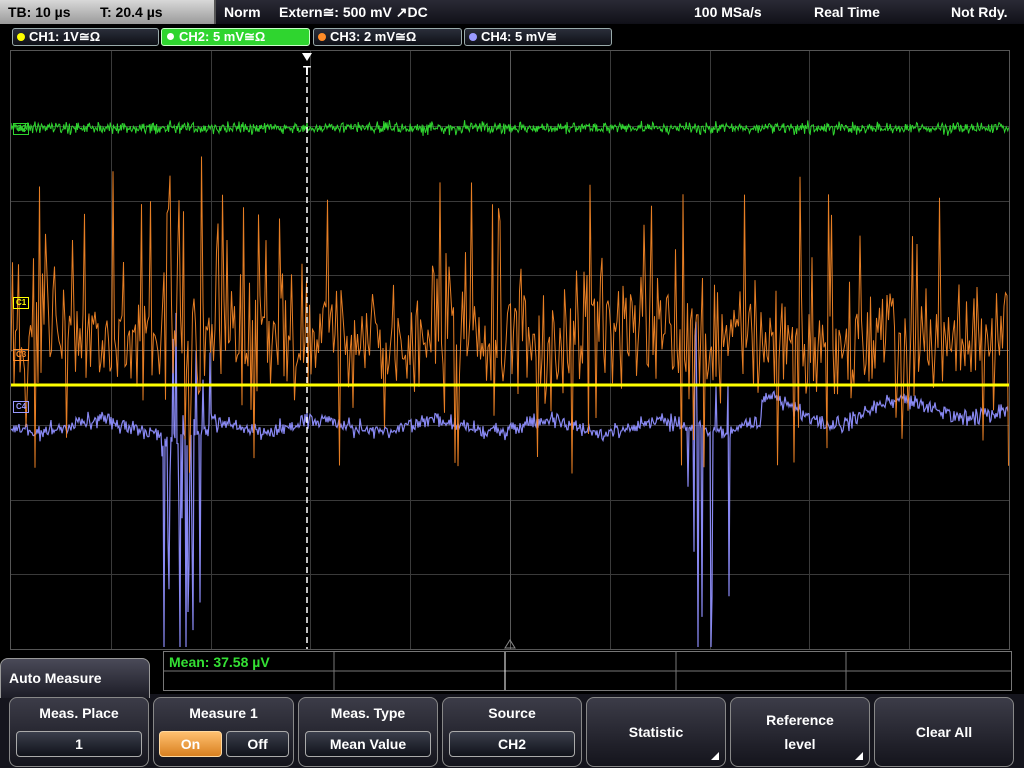  What do you see at coordinates (519, 36) in the screenshot?
I see `channel-tab-label: CH4: 5 mV≅` at bounding box center [519, 36].